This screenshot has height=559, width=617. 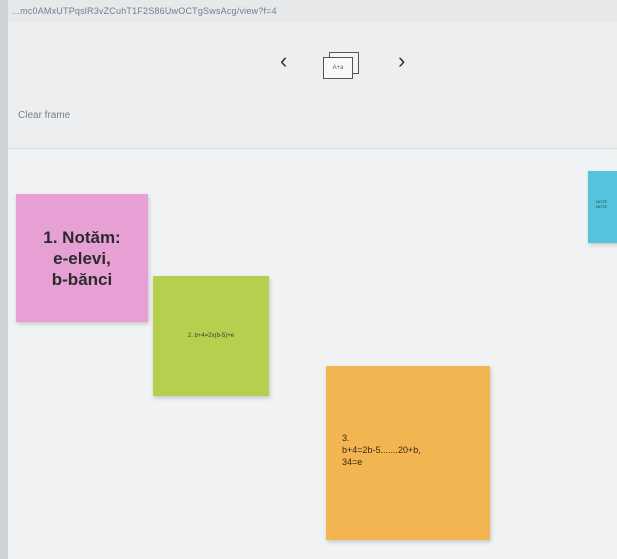 What do you see at coordinates (602, 204) in the screenshot?
I see `sticky-note-4-text: NOTE NOTE` at bounding box center [602, 204].